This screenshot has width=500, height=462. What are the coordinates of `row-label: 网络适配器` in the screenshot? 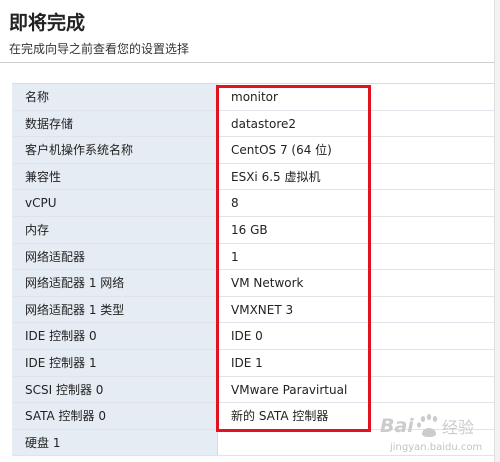 It's located at (115, 256).